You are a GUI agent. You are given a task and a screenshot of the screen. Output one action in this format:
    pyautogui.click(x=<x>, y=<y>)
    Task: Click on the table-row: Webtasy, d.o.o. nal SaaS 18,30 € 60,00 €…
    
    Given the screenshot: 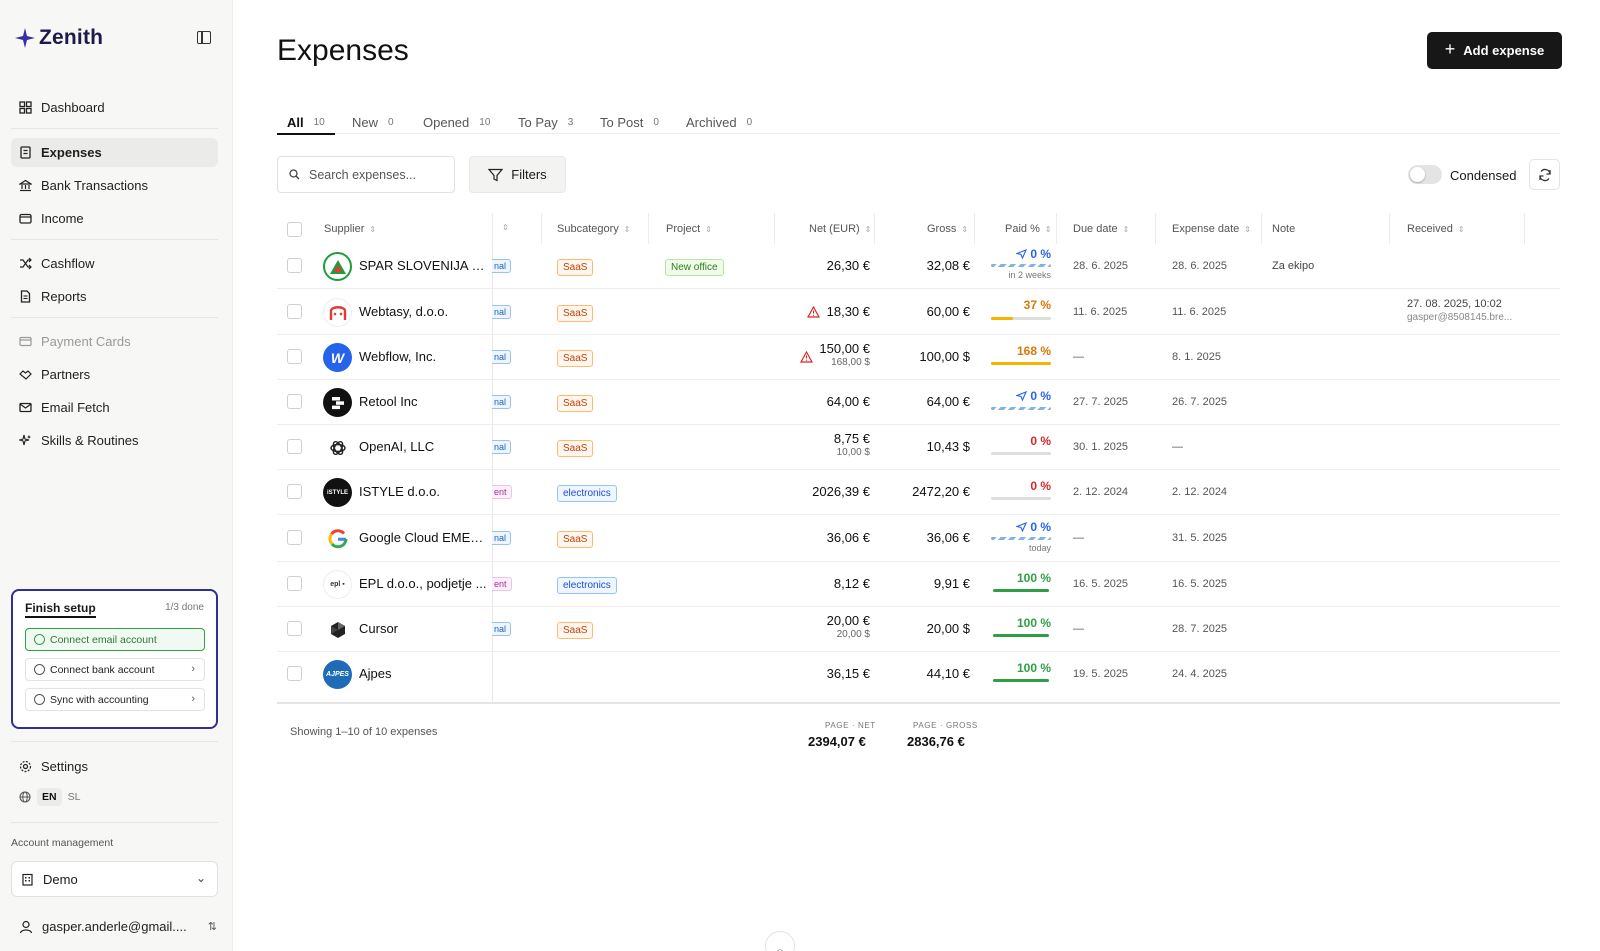 What is the action you would take?
    pyautogui.click(x=918, y=312)
    